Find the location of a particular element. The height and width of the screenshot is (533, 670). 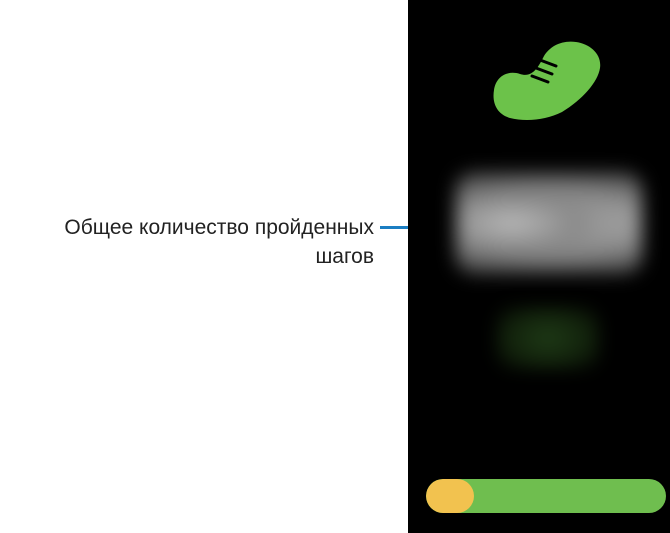

shoe-icon is located at coordinates (547, 80).